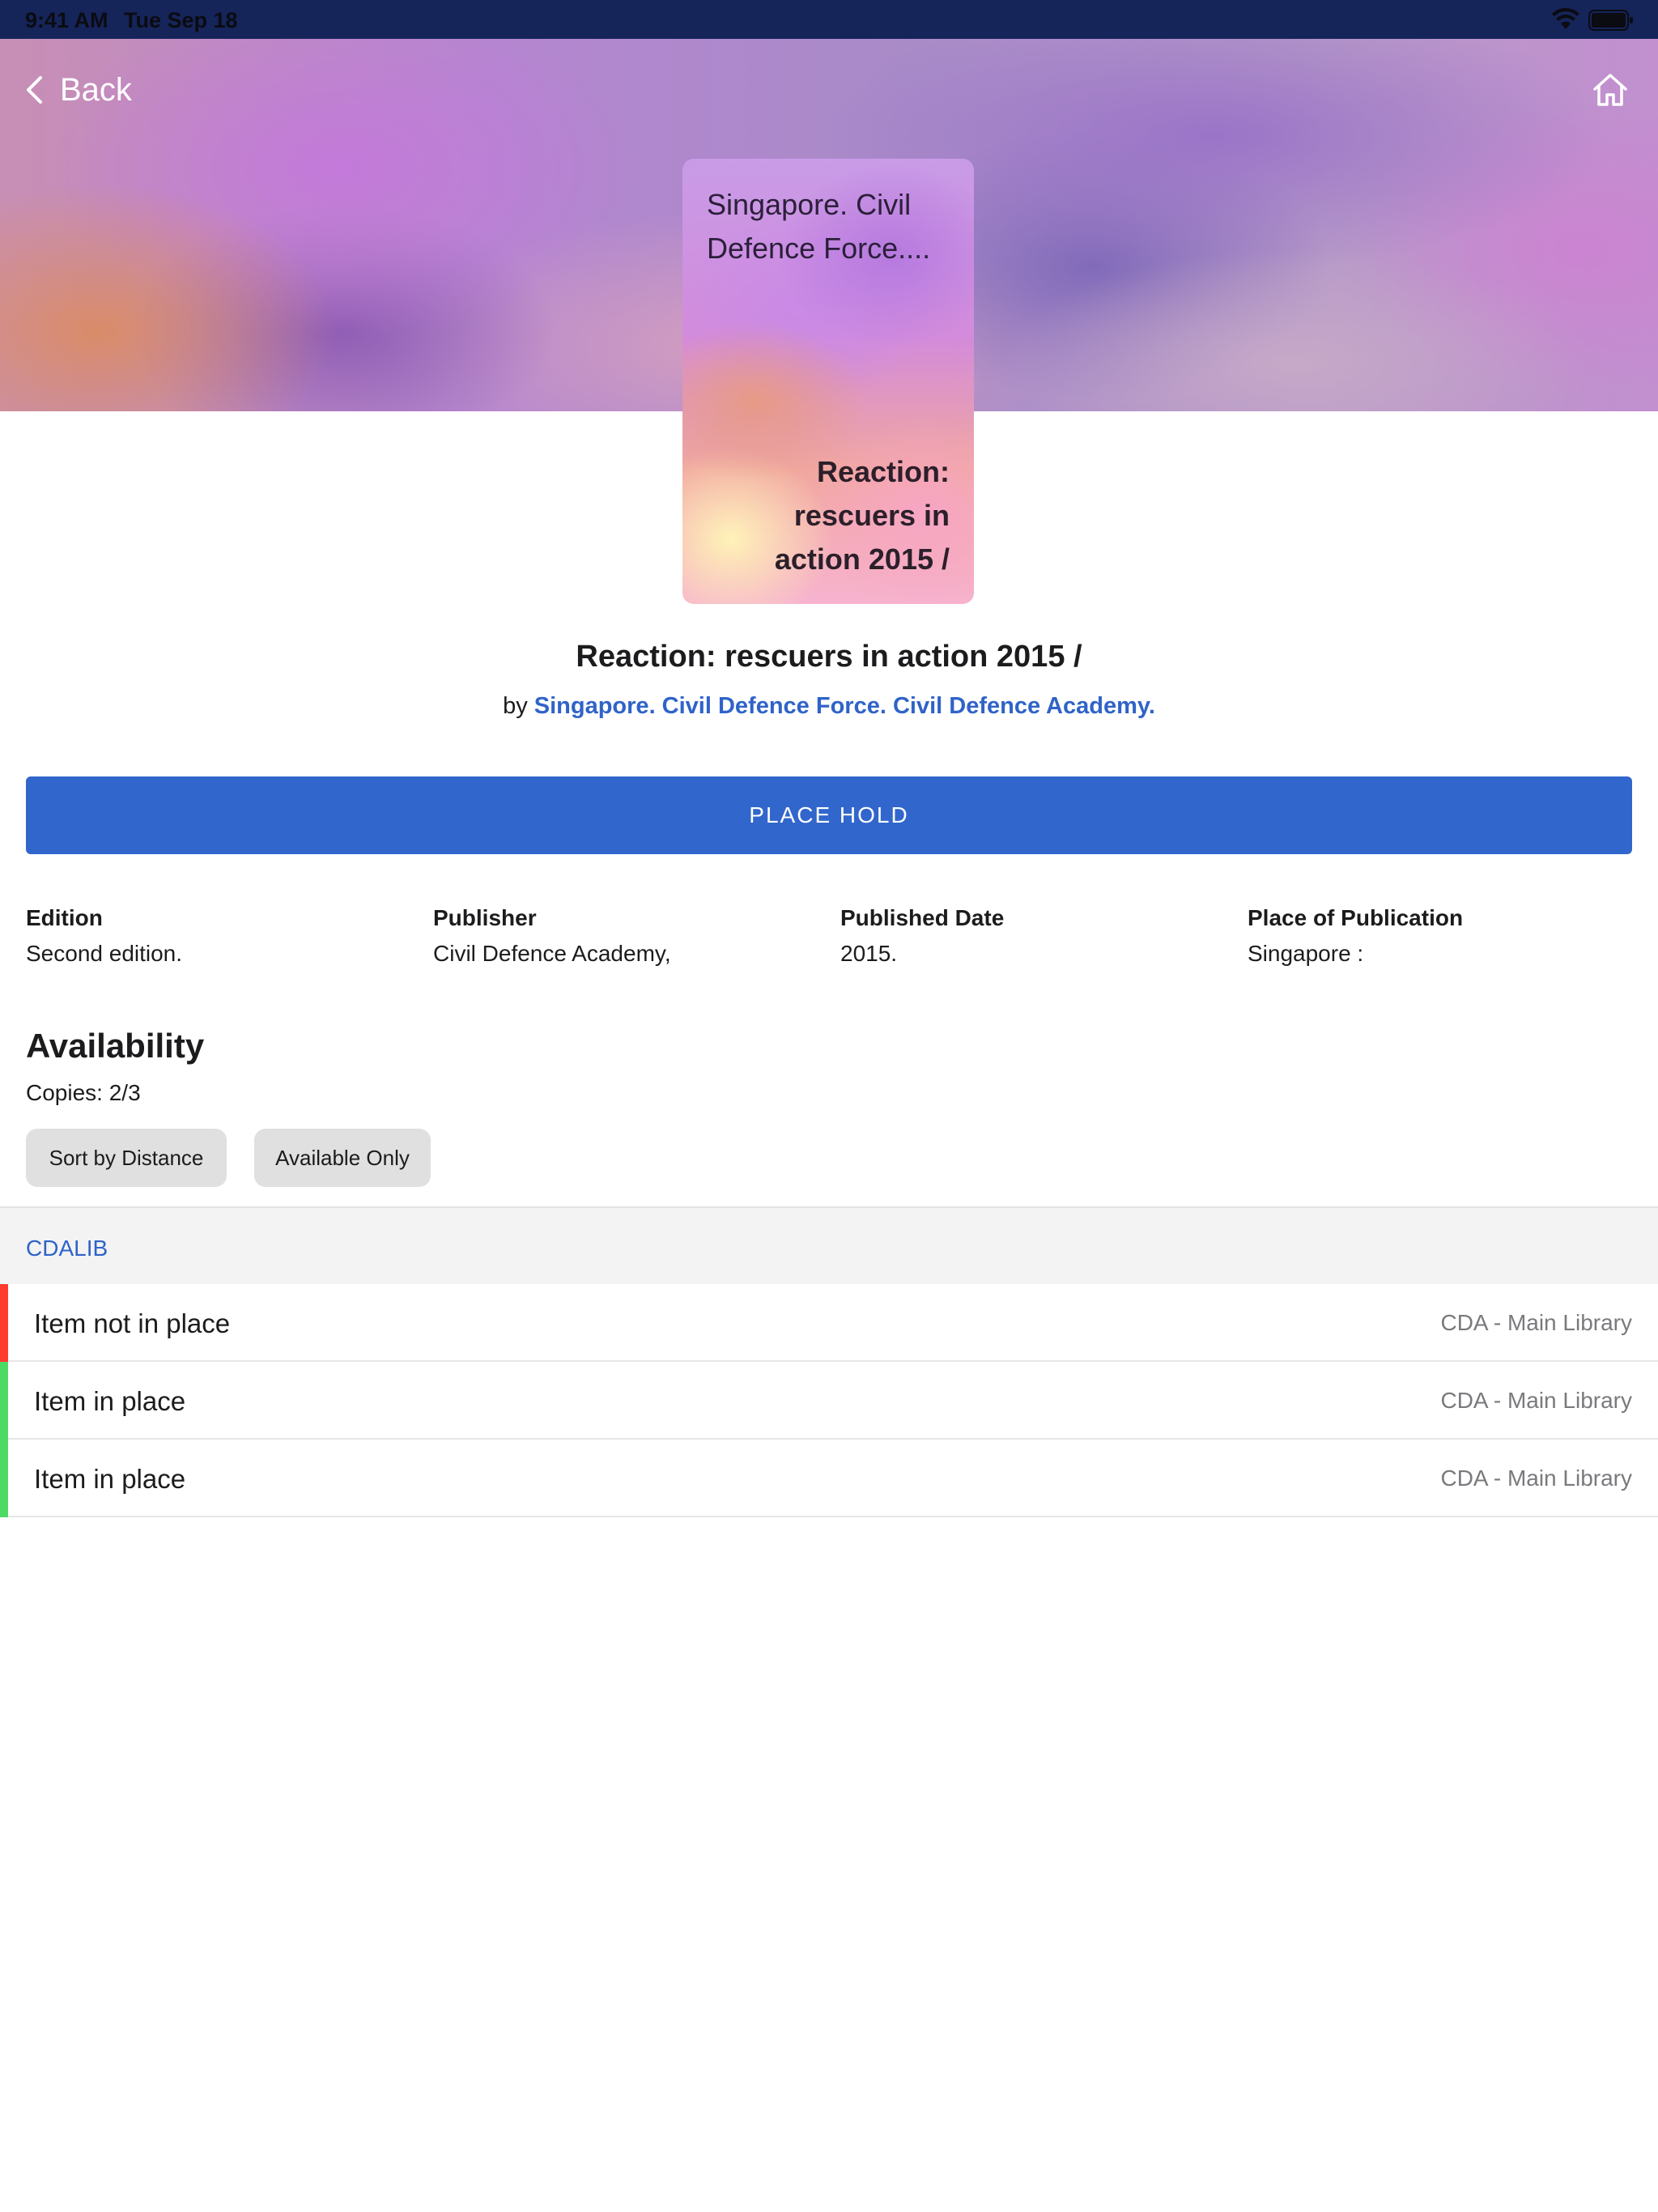 Image resolution: width=1658 pixels, height=2212 pixels. I want to click on wifi-icon, so click(1565, 19).